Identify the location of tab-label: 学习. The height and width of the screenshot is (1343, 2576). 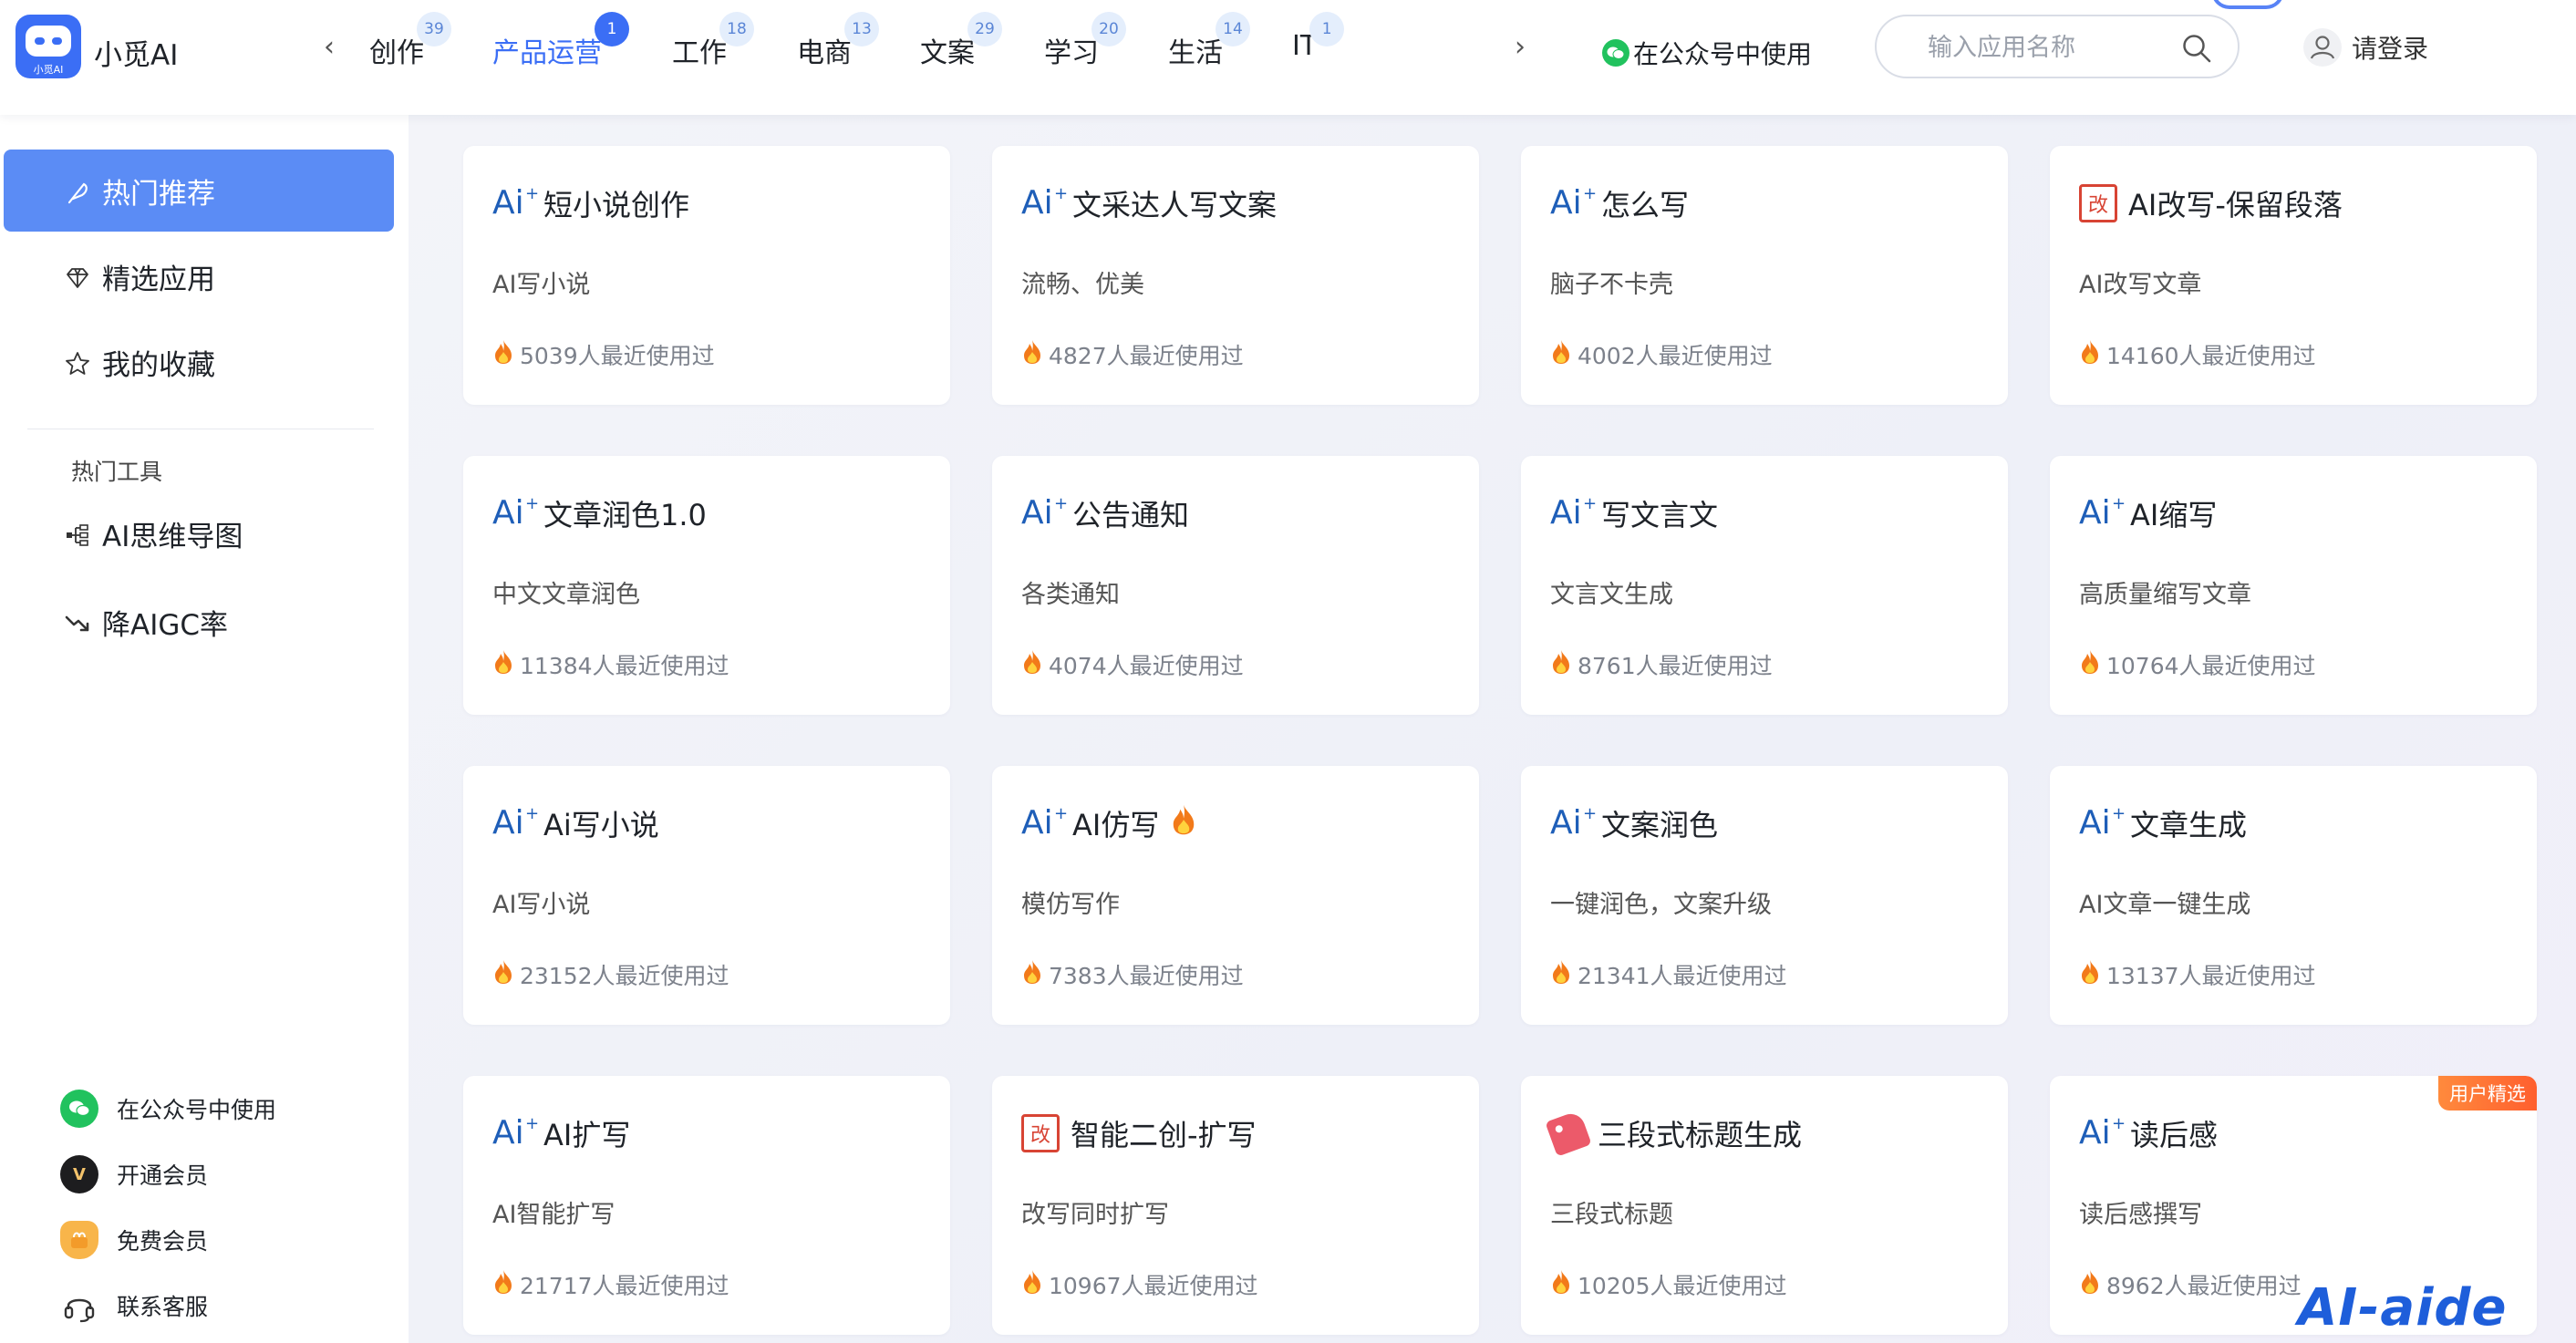
(1071, 53).